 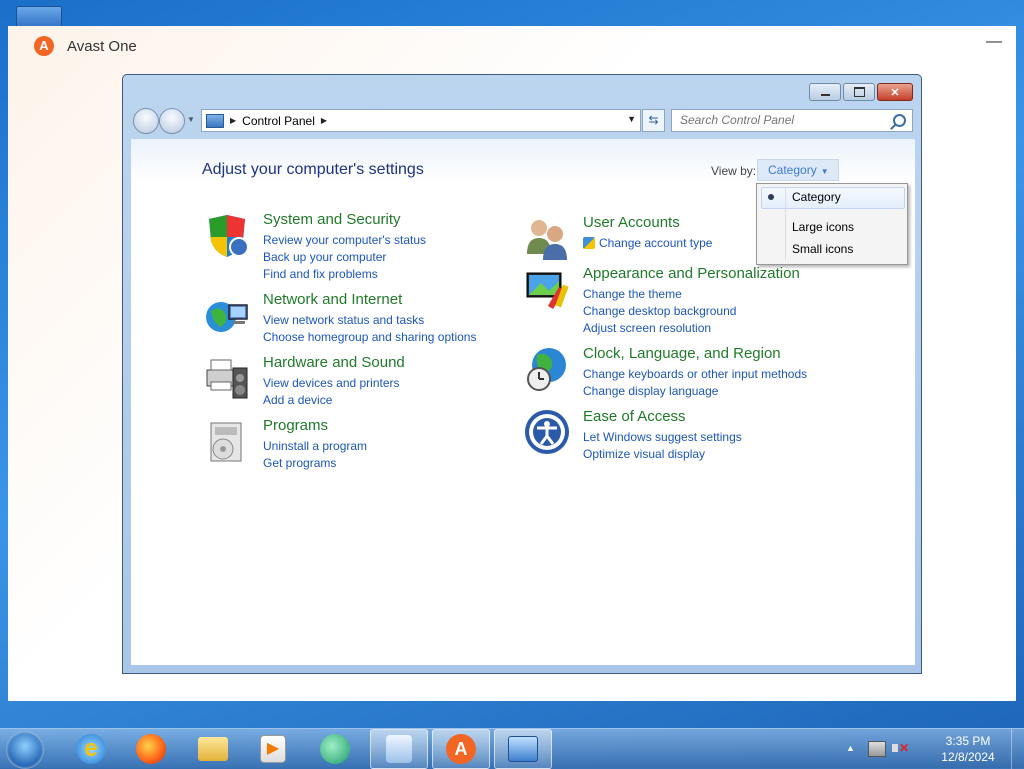 What do you see at coordinates (682, 353) in the screenshot?
I see `category-title: Clock, Language, and Region` at bounding box center [682, 353].